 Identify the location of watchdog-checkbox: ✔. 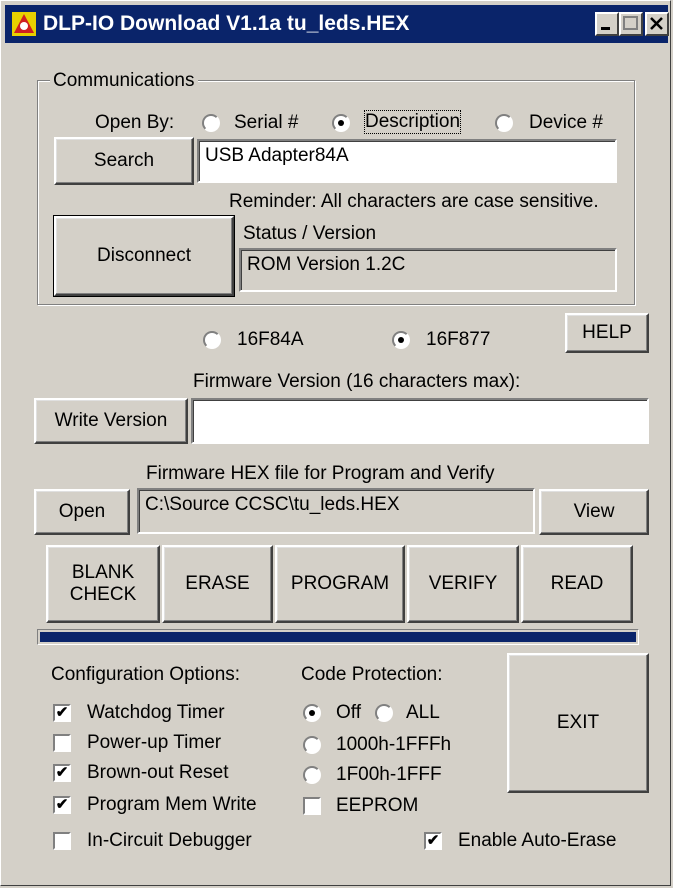
(62, 713).